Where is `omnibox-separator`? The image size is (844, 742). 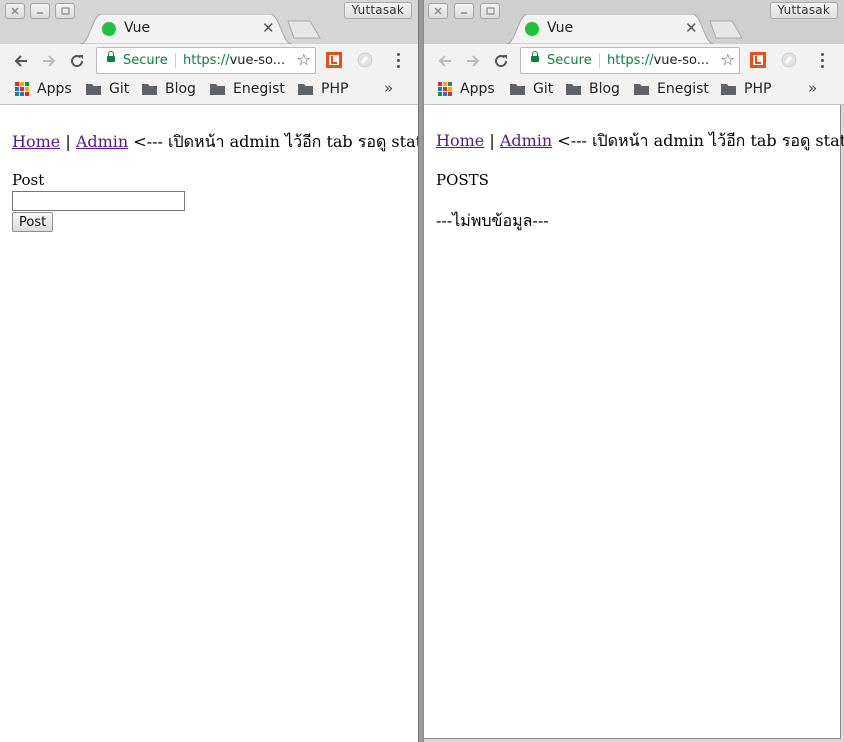
omnibox-separator is located at coordinates (175, 60).